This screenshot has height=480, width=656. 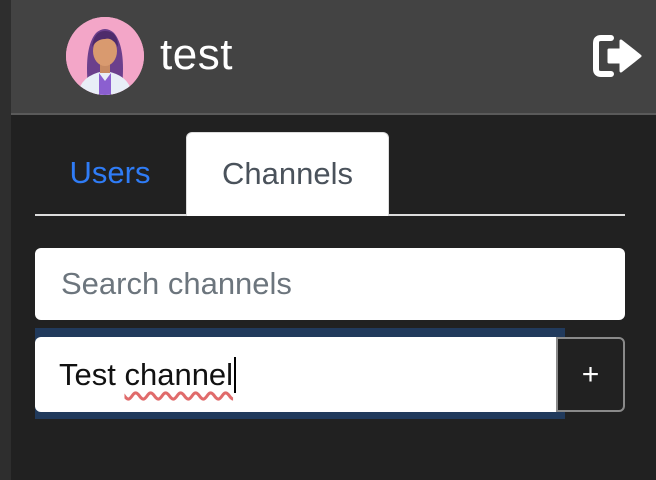 What do you see at coordinates (179, 374) in the screenshot?
I see `new-channel-value-part2: channel` at bounding box center [179, 374].